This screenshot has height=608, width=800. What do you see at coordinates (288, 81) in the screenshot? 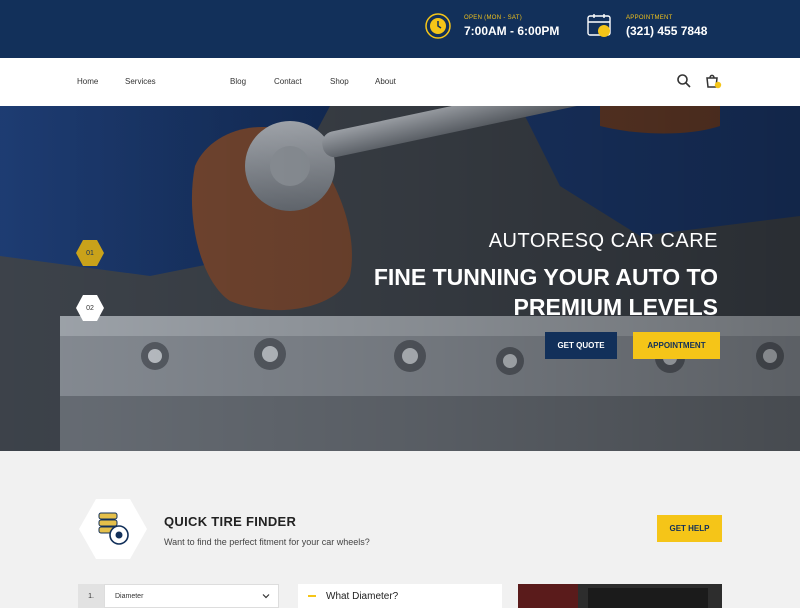
I see `nav-contact: Contact` at bounding box center [288, 81].